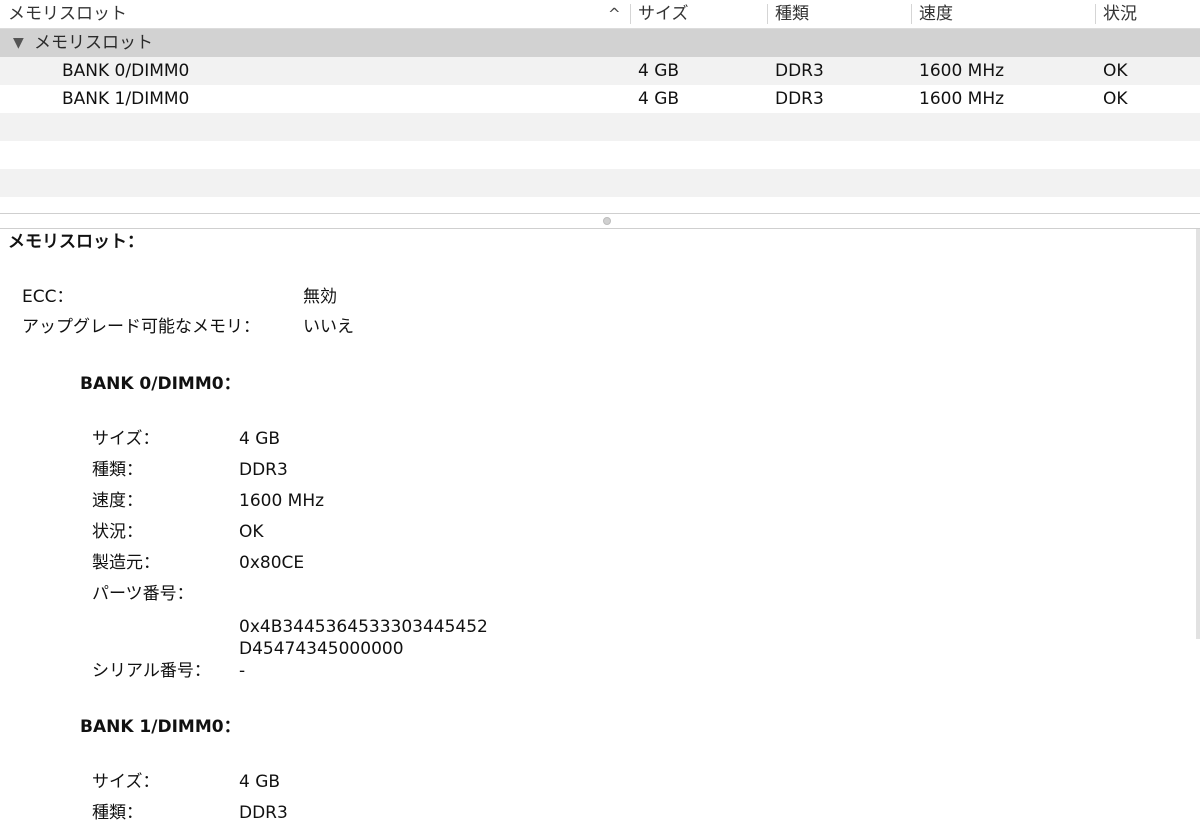 Image resolution: width=1200 pixels, height=827 pixels. Describe the element at coordinates (242, 671) in the screenshot. I see `bank-serial-value: -` at that location.